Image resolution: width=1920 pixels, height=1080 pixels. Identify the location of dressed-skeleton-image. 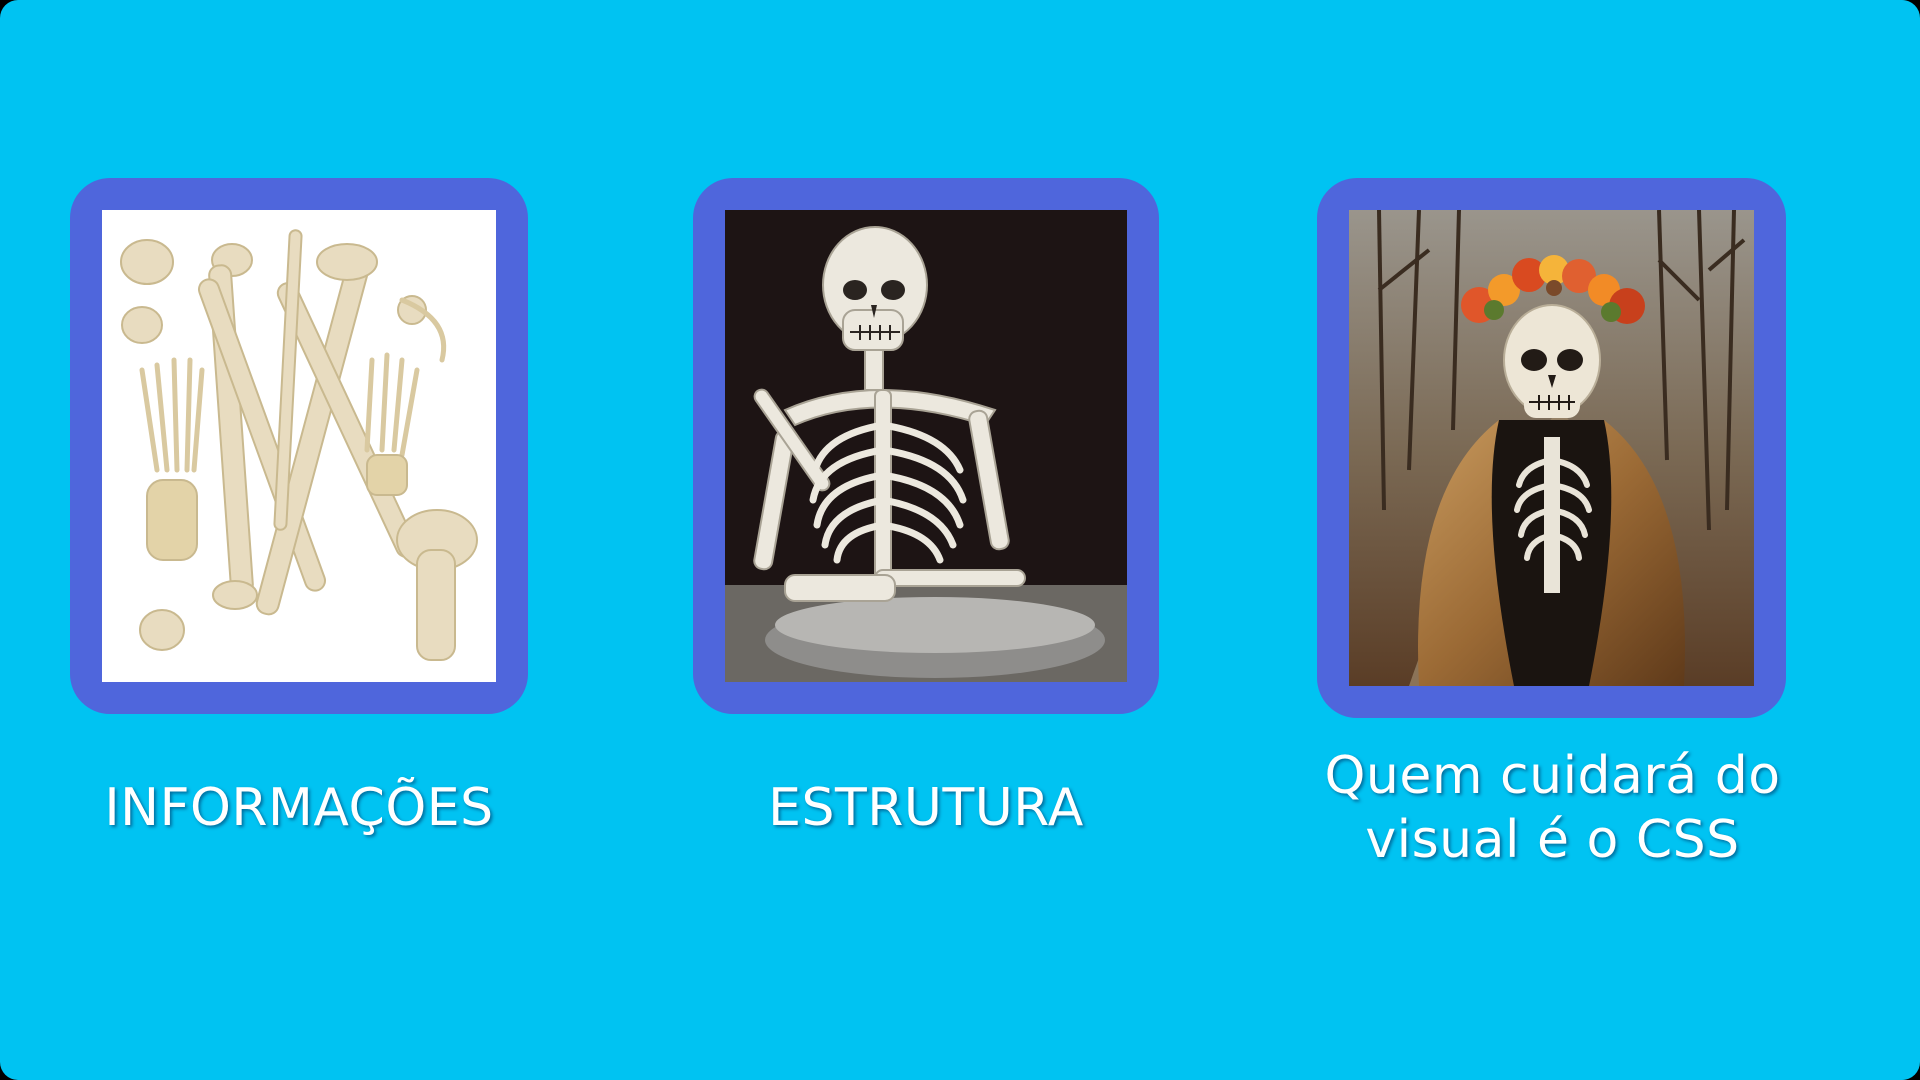
(1551, 448).